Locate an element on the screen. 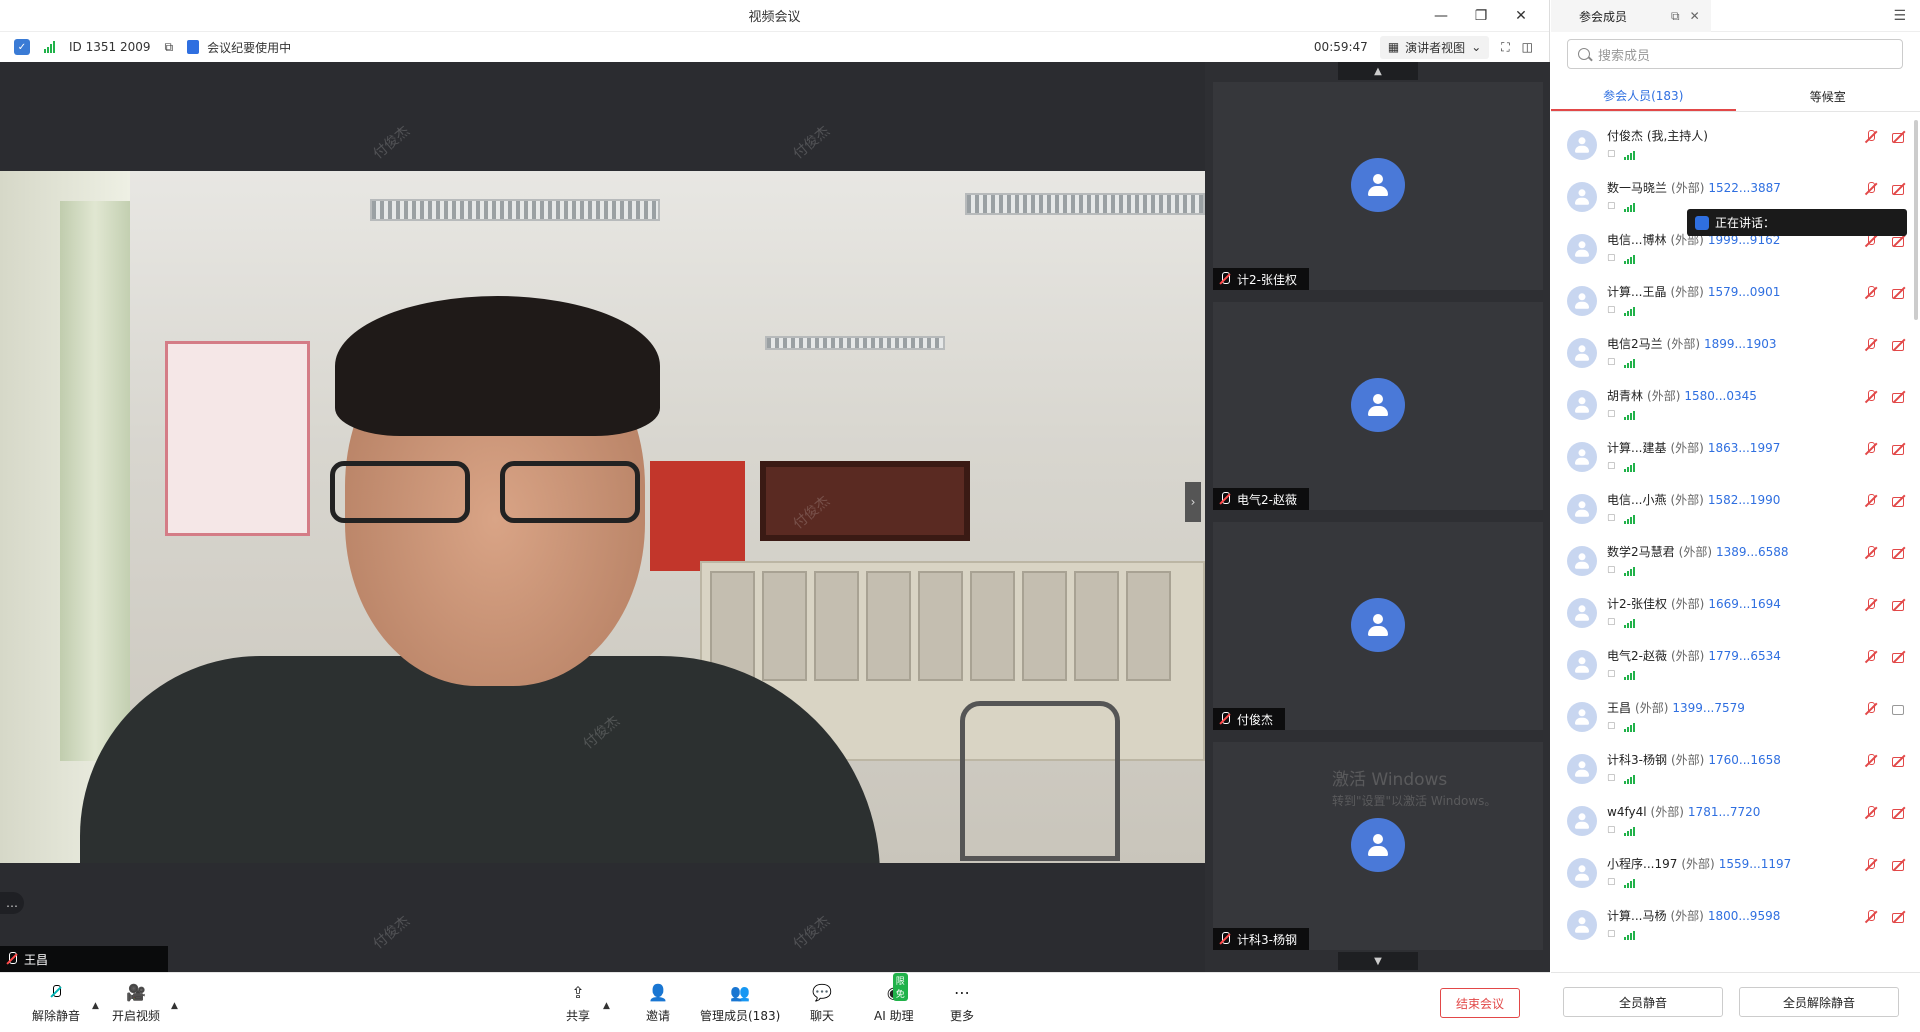 Image resolution: width=1920 pixels, height=1032 pixels. mute-all-button: 全员静音 is located at coordinates (1643, 1002).